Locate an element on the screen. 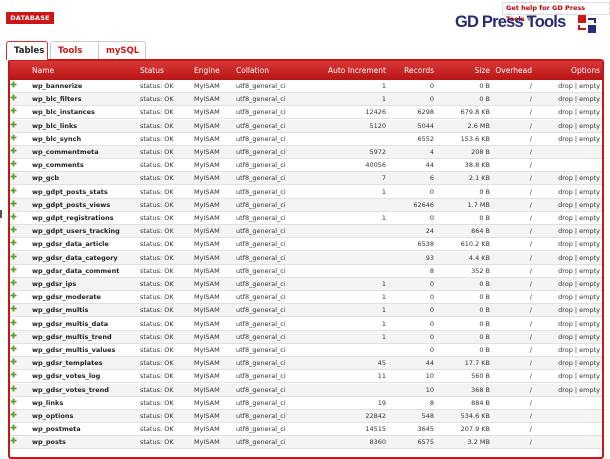 This screenshot has width=610, height=459. tab-tools: Tools is located at coordinates (75, 50).